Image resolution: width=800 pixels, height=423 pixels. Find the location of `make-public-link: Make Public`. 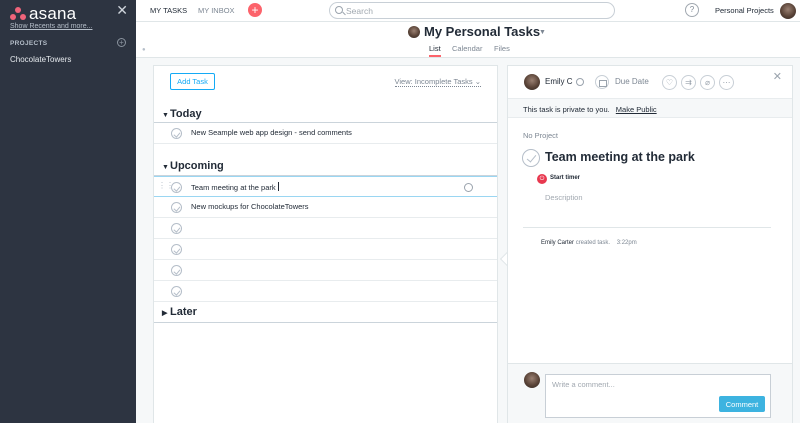

make-public-link: Make Public is located at coordinates (636, 109).